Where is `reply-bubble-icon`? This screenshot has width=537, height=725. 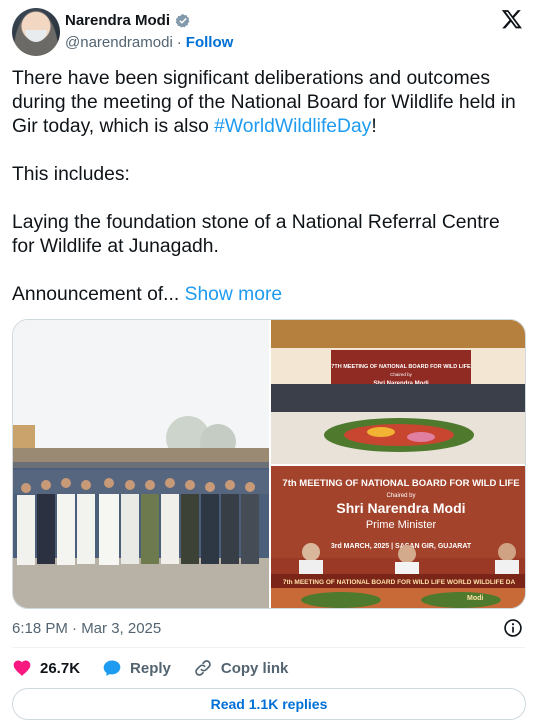
reply-bubble-icon is located at coordinates (112, 668).